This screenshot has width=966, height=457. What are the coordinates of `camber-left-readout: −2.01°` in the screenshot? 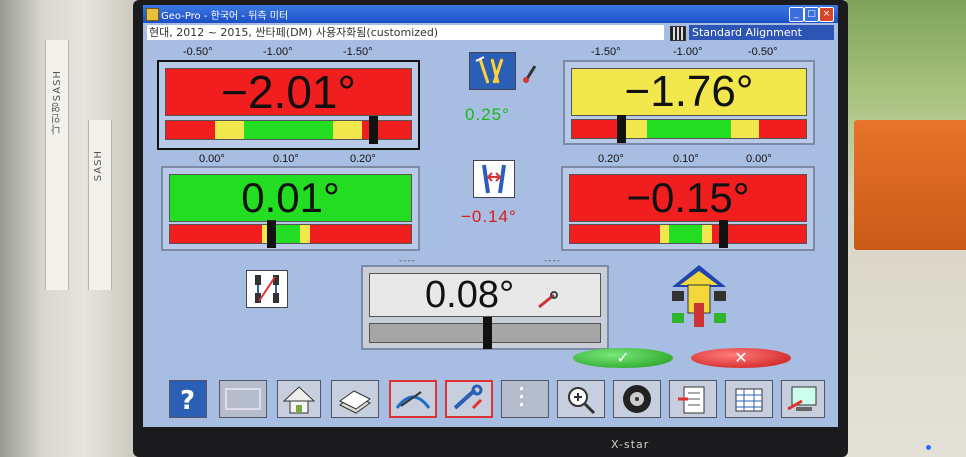 It's located at (288, 92).